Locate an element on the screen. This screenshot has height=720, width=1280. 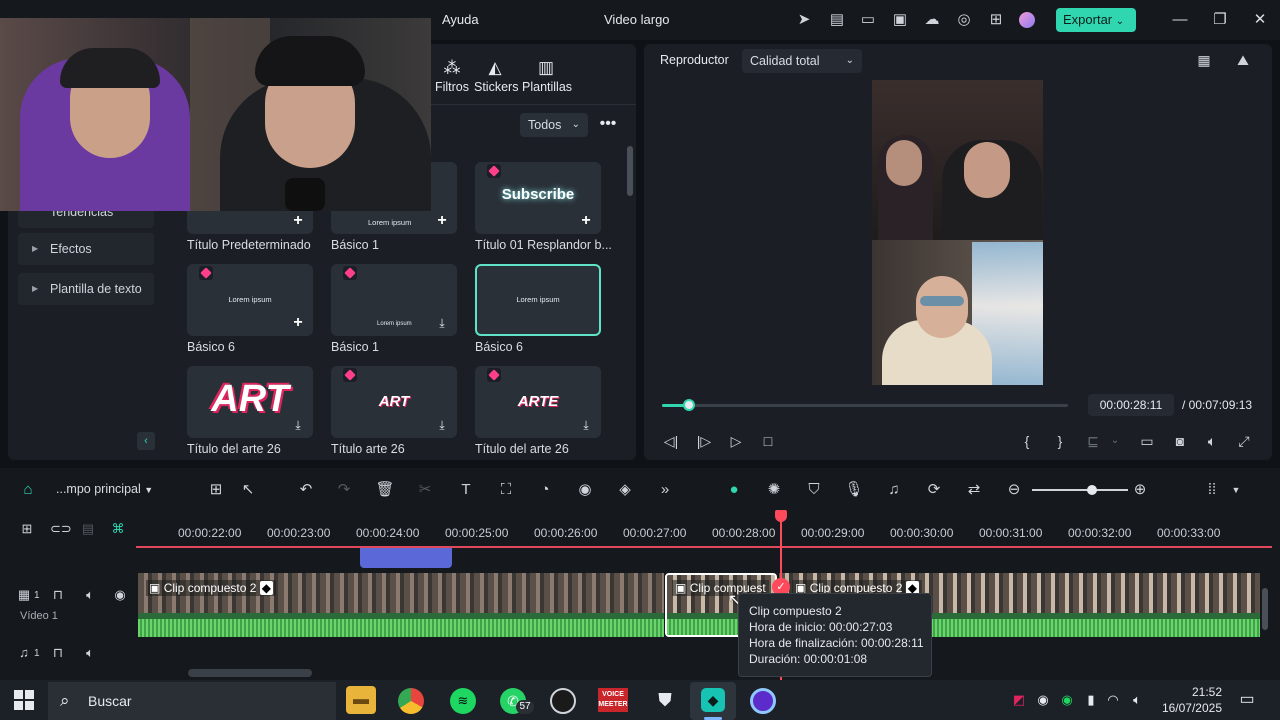
cut-icon: ✂ is located at coordinates (425, 490).